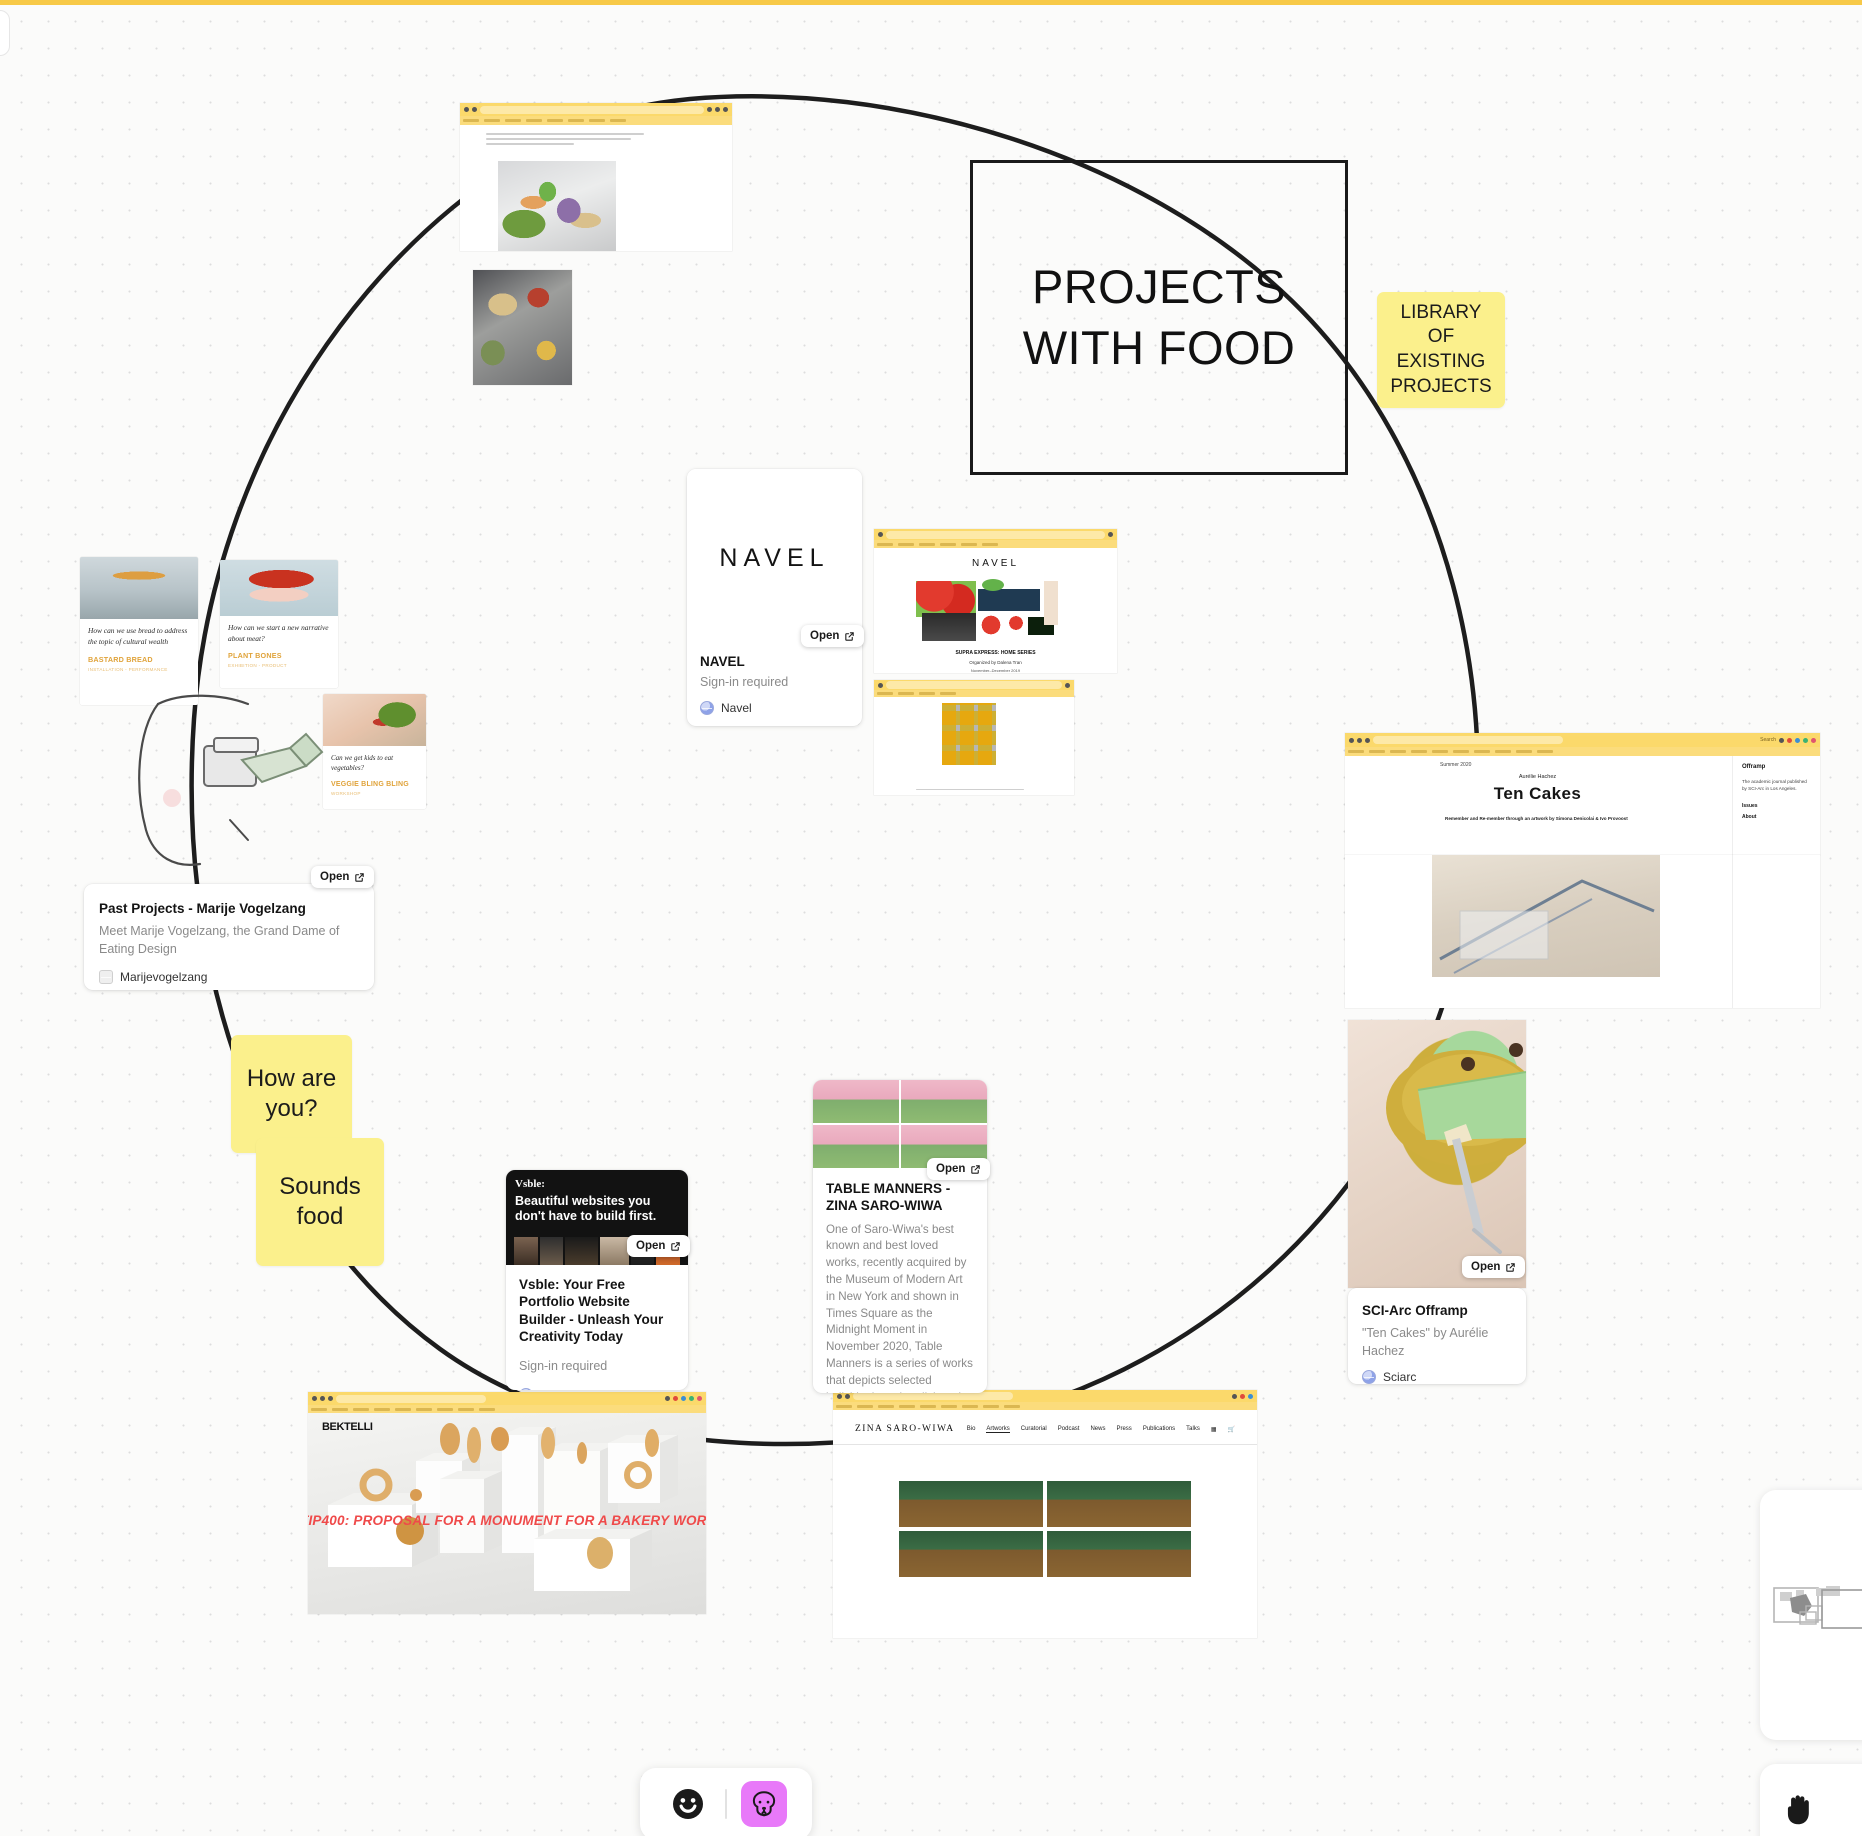 This screenshot has height=1836, width=1862. I want to click on sticky-note-library-of-existing-projects: LIBRARY OF EXISTING PROJECTS, so click(1441, 350).